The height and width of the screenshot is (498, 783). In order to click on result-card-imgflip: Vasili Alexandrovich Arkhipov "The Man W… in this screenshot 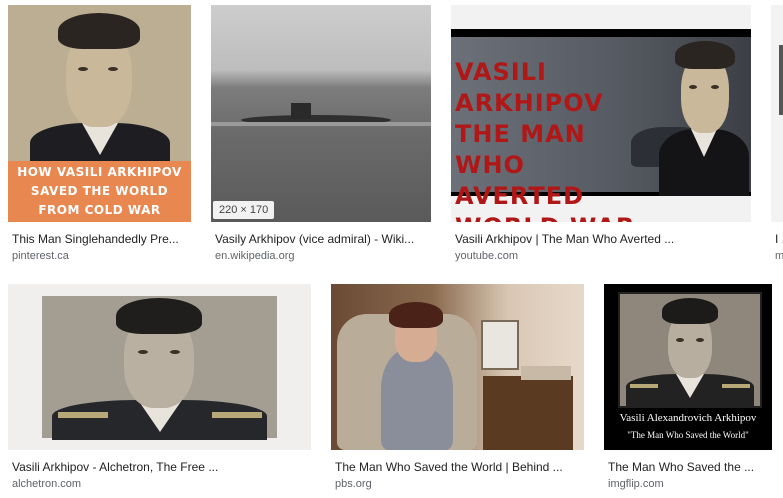, I will do `click(688, 389)`.